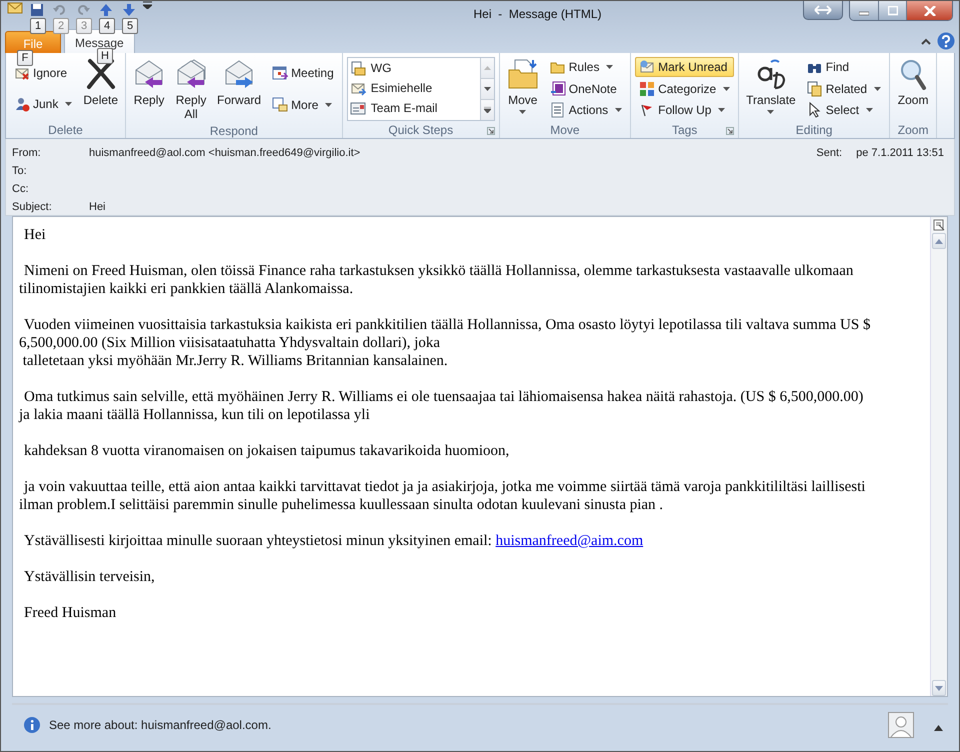  I want to click on group-label: Delete, so click(65, 130).